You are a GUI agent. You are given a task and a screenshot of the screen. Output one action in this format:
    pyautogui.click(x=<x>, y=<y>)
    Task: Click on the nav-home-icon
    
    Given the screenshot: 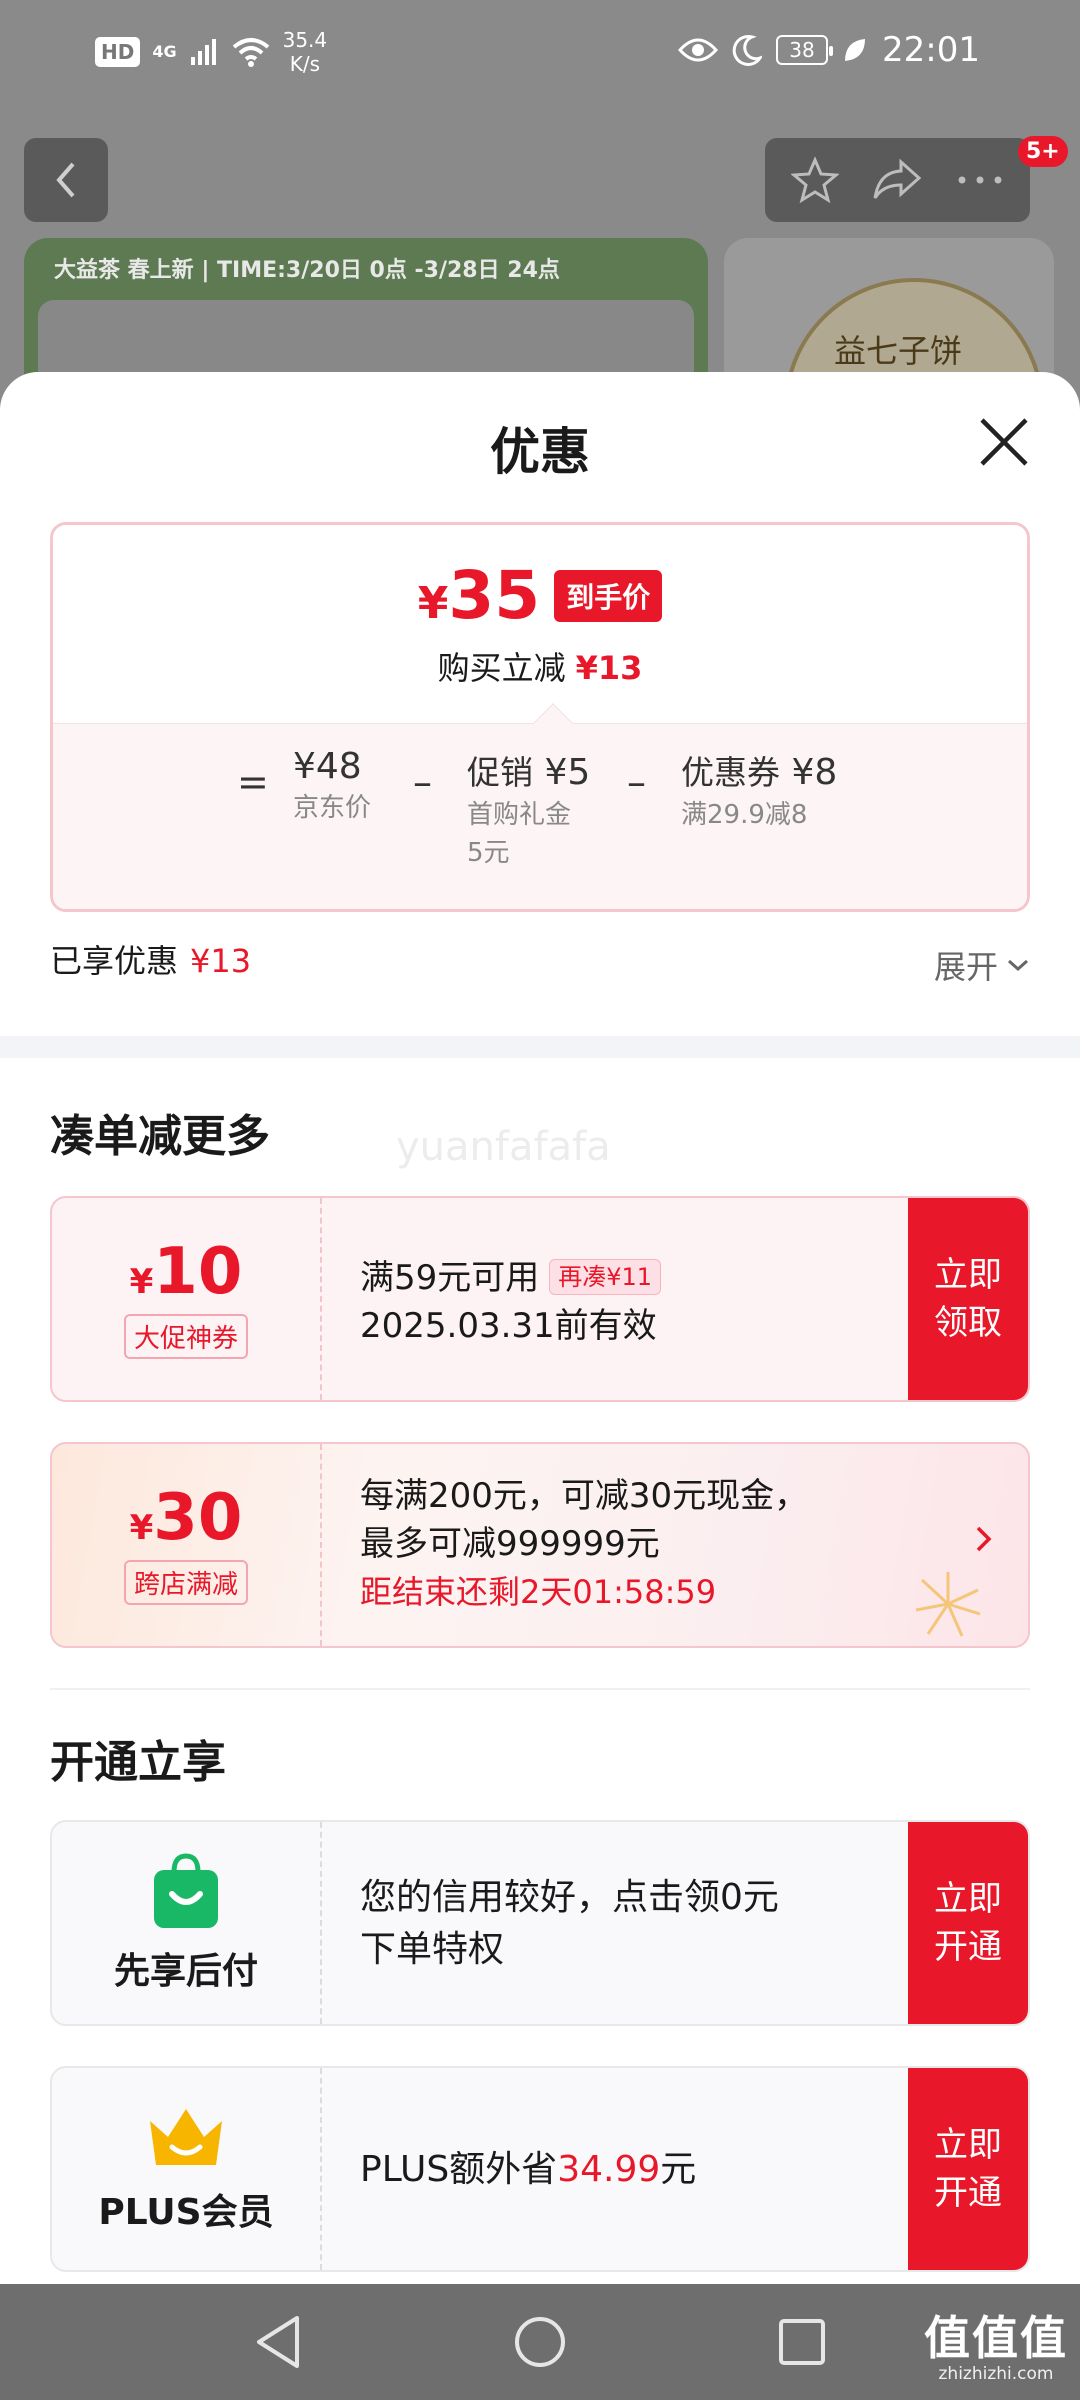 What is the action you would take?
    pyautogui.click(x=540, y=2342)
    